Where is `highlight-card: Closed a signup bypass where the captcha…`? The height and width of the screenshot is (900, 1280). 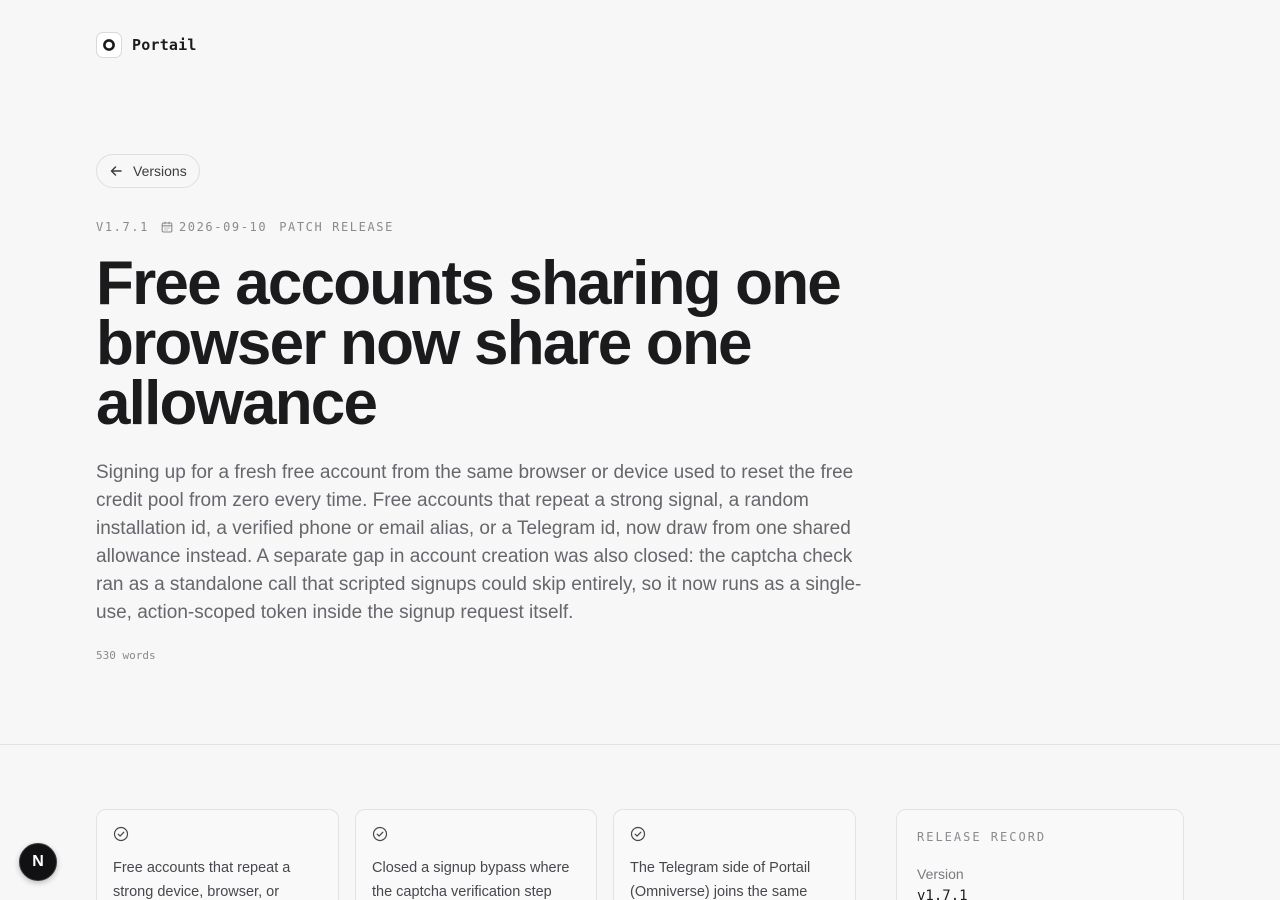 highlight-card: Closed a signup bypass where the captcha… is located at coordinates (476, 854).